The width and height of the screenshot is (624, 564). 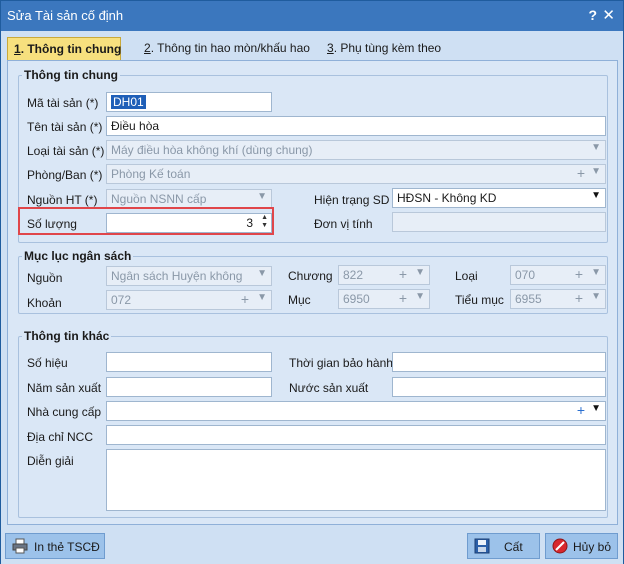 I want to click on dien-giai-label: Diễn giải, so click(x=50, y=461).